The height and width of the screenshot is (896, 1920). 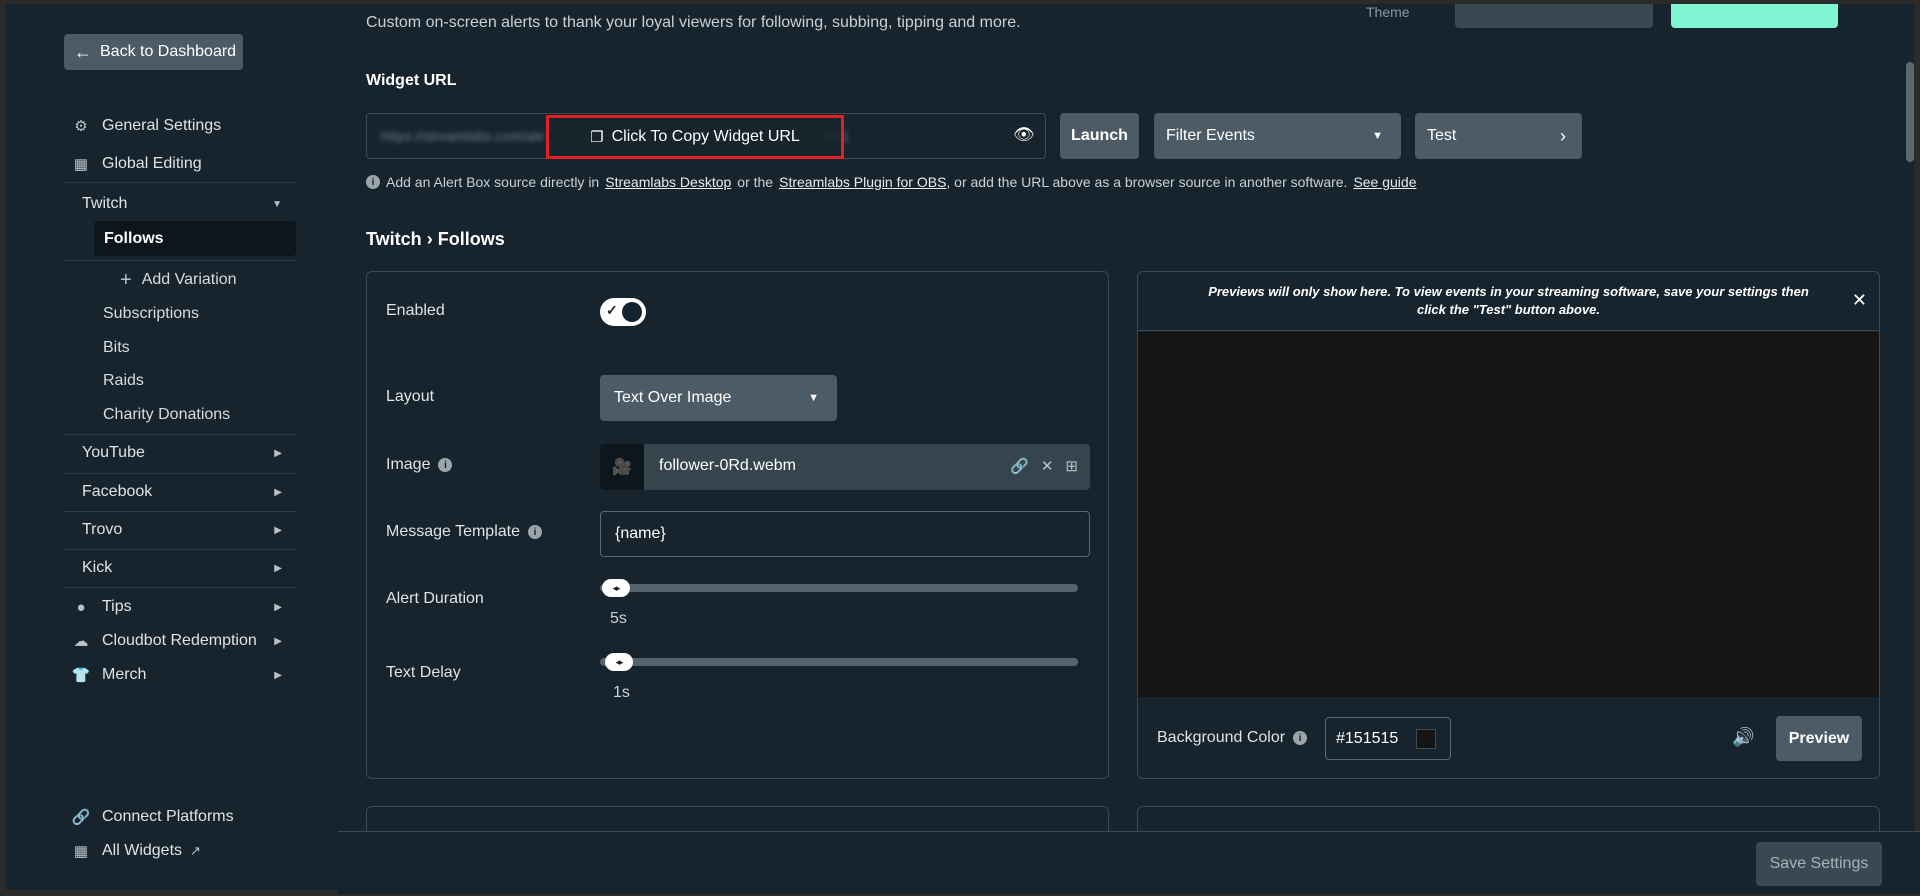 I want to click on sidebar-item-global-editing: ▦ Global Editing, so click(x=180, y=164).